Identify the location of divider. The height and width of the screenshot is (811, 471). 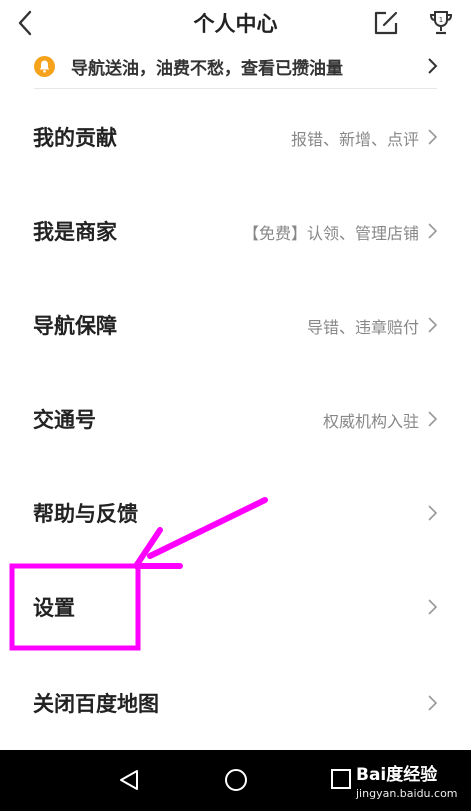
(235, 88).